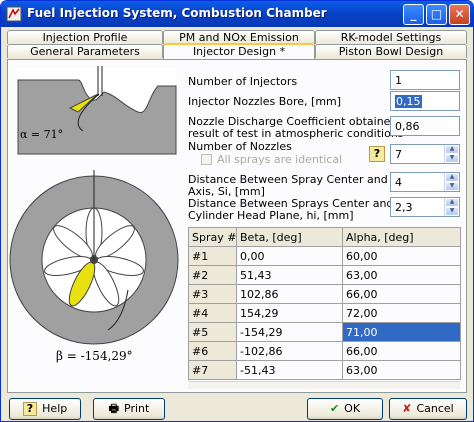 This screenshot has height=422, width=474. I want to click on dist-head-plane-label-line2: Cylinder Head Plane, hi, [mm], so click(271, 215).